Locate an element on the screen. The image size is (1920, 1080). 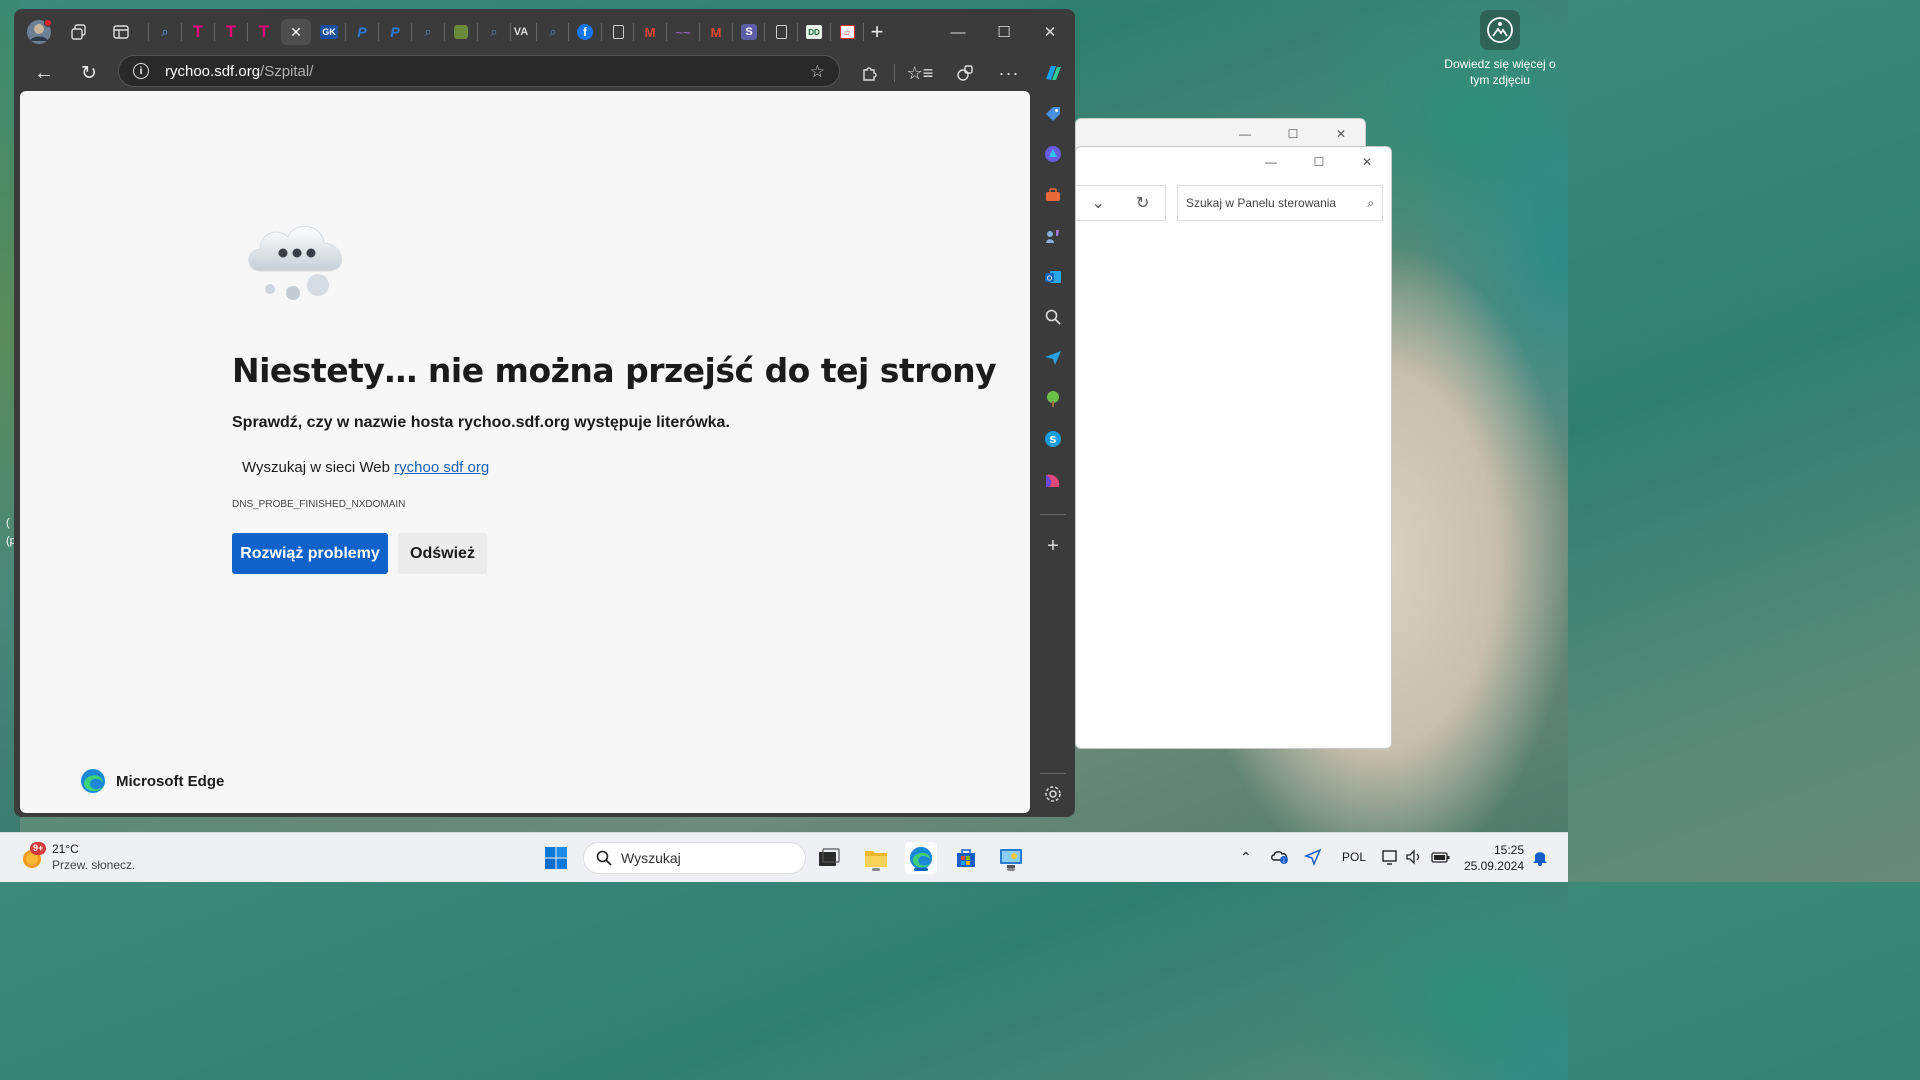
tab-active: ✕ is located at coordinates (296, 32).